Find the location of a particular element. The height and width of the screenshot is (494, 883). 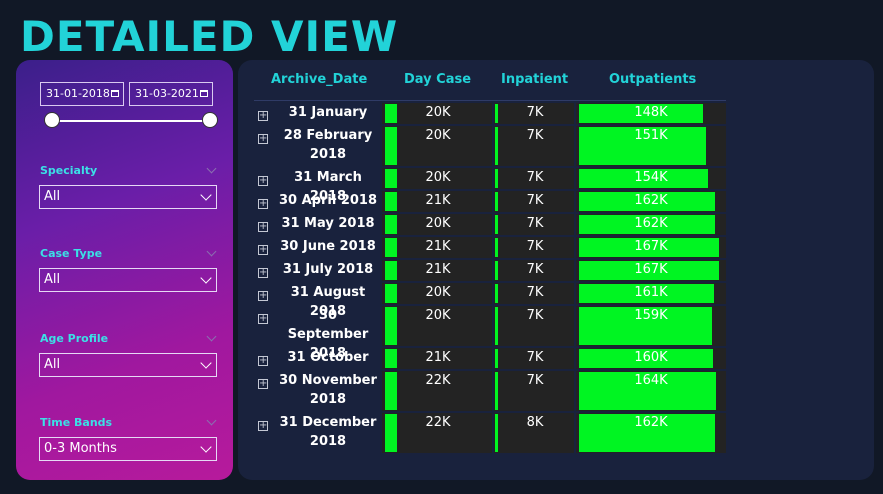

archive-date-text: 28 February is located at coordinates (328, 135).